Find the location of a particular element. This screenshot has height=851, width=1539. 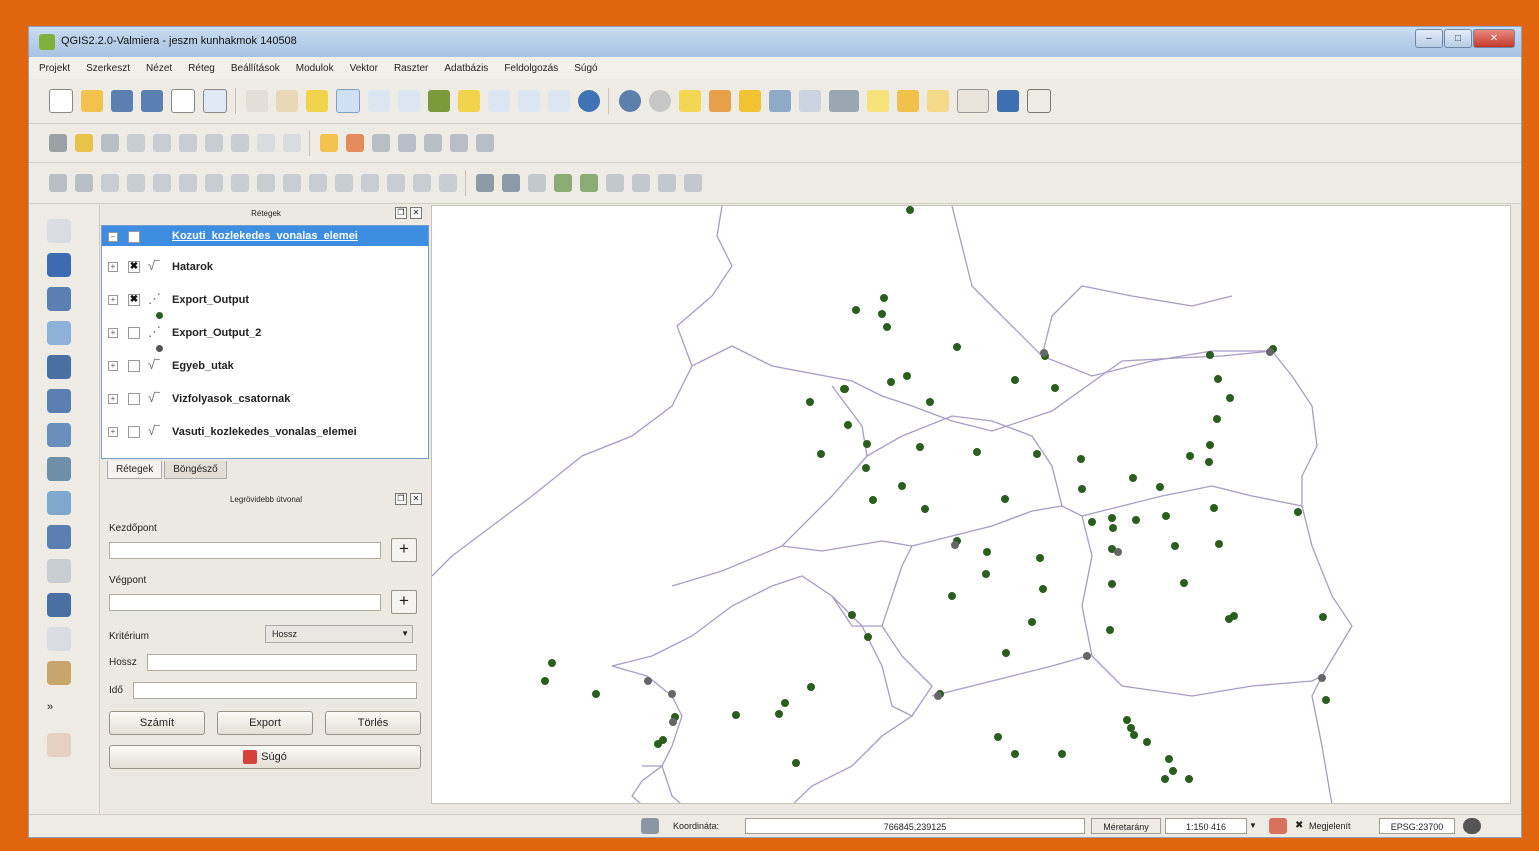

save-edits-icon is located at coordinates (110, 143).